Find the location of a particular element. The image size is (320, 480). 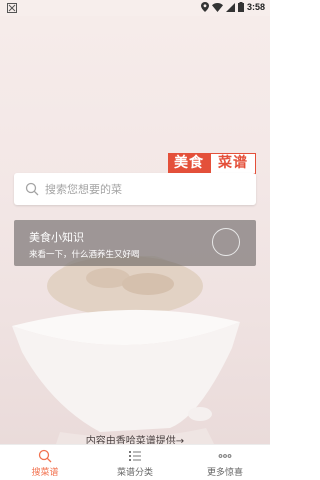

content-credit-label: 内容由香哈菜谱提供→ is located at coordinates (135, 440).